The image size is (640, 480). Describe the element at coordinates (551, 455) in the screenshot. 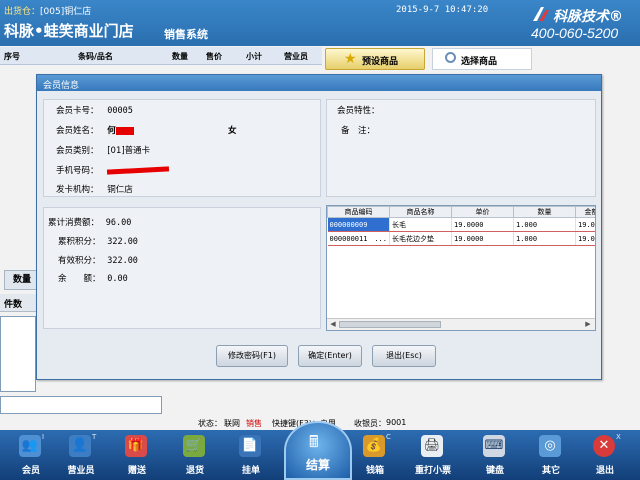

I see `other-button: ◎ 其它` at that location.